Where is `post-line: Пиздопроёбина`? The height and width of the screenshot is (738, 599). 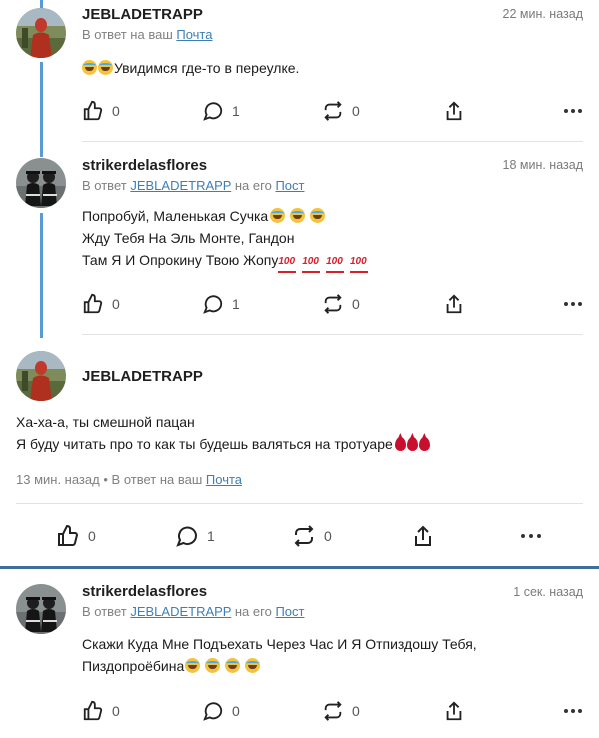
post-line: Пиздопроёбина is located at coordinates (133, 666).